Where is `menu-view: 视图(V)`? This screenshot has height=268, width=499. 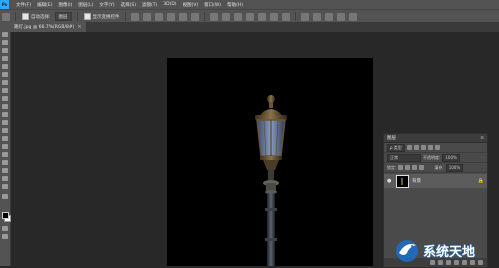
menu-view: 视图(V) is located at coordinates (191, 5).